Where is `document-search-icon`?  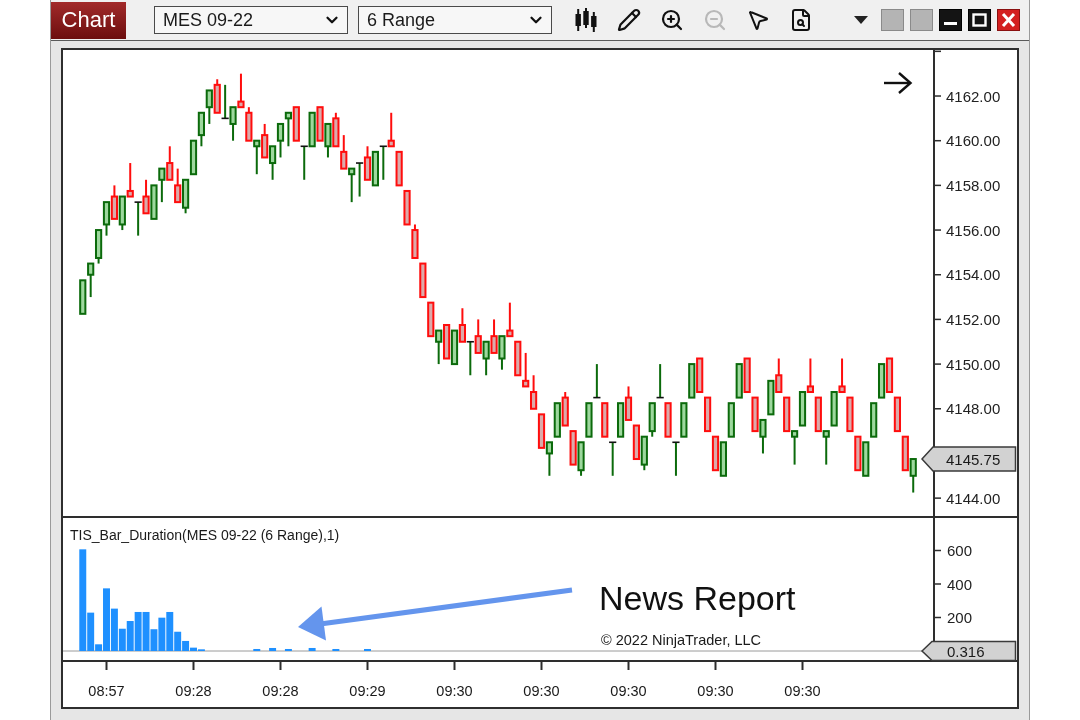 document-search-icon is located at coordinates (801, 20).